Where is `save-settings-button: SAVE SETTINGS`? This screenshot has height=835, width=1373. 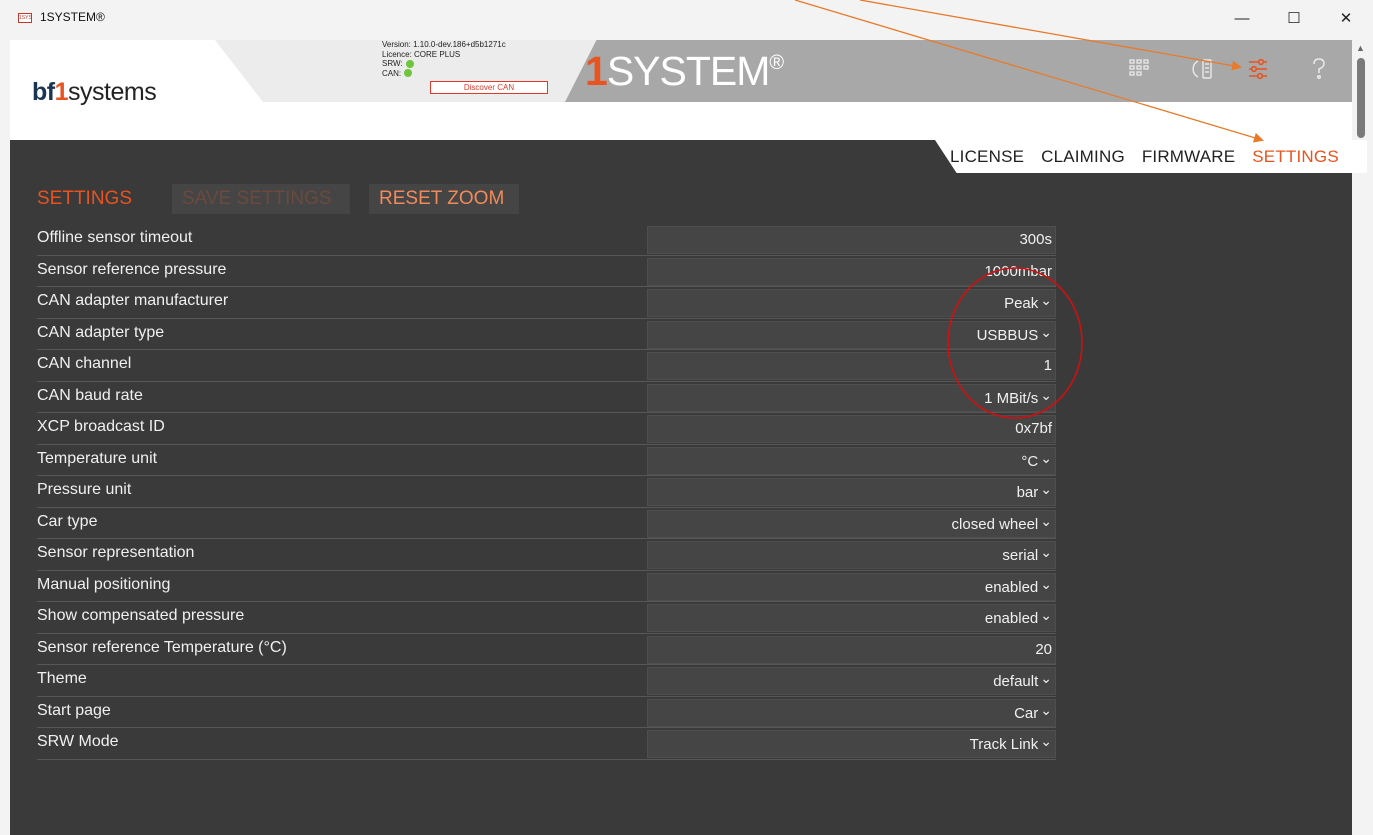 save-settings-button: SAVE SETTINGS is located at coordinates (261, 199).